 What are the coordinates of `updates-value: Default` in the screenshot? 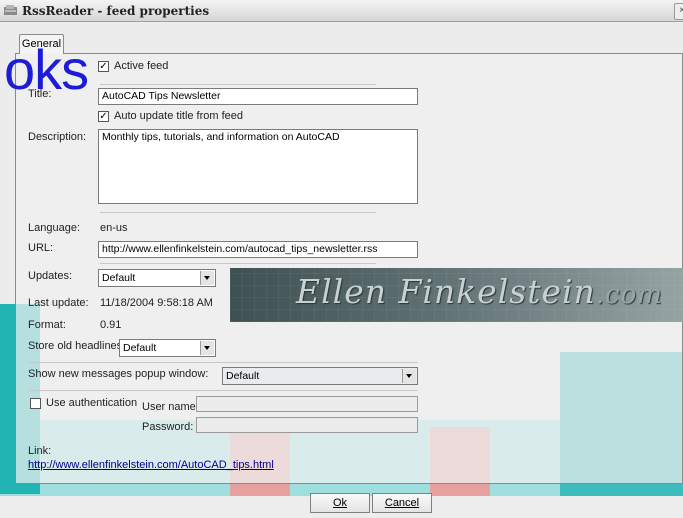 It's located at (119, 278).